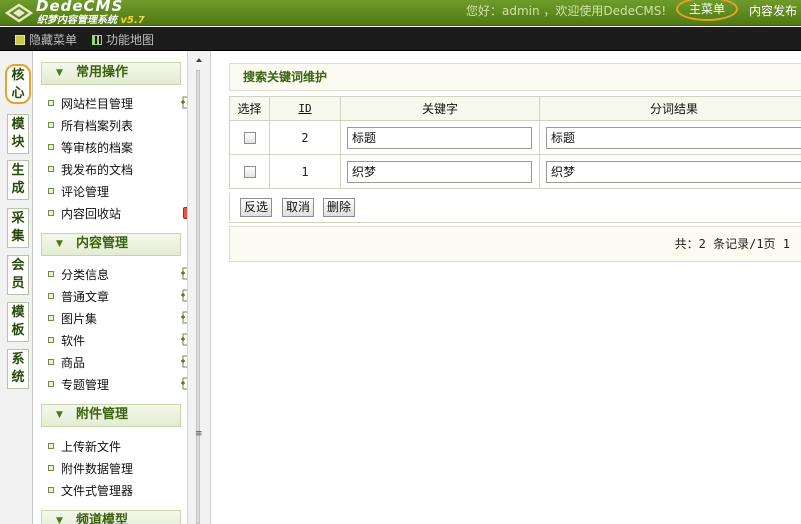  I want to click on menu-item-topics: 专题管理, so click(78, 384).